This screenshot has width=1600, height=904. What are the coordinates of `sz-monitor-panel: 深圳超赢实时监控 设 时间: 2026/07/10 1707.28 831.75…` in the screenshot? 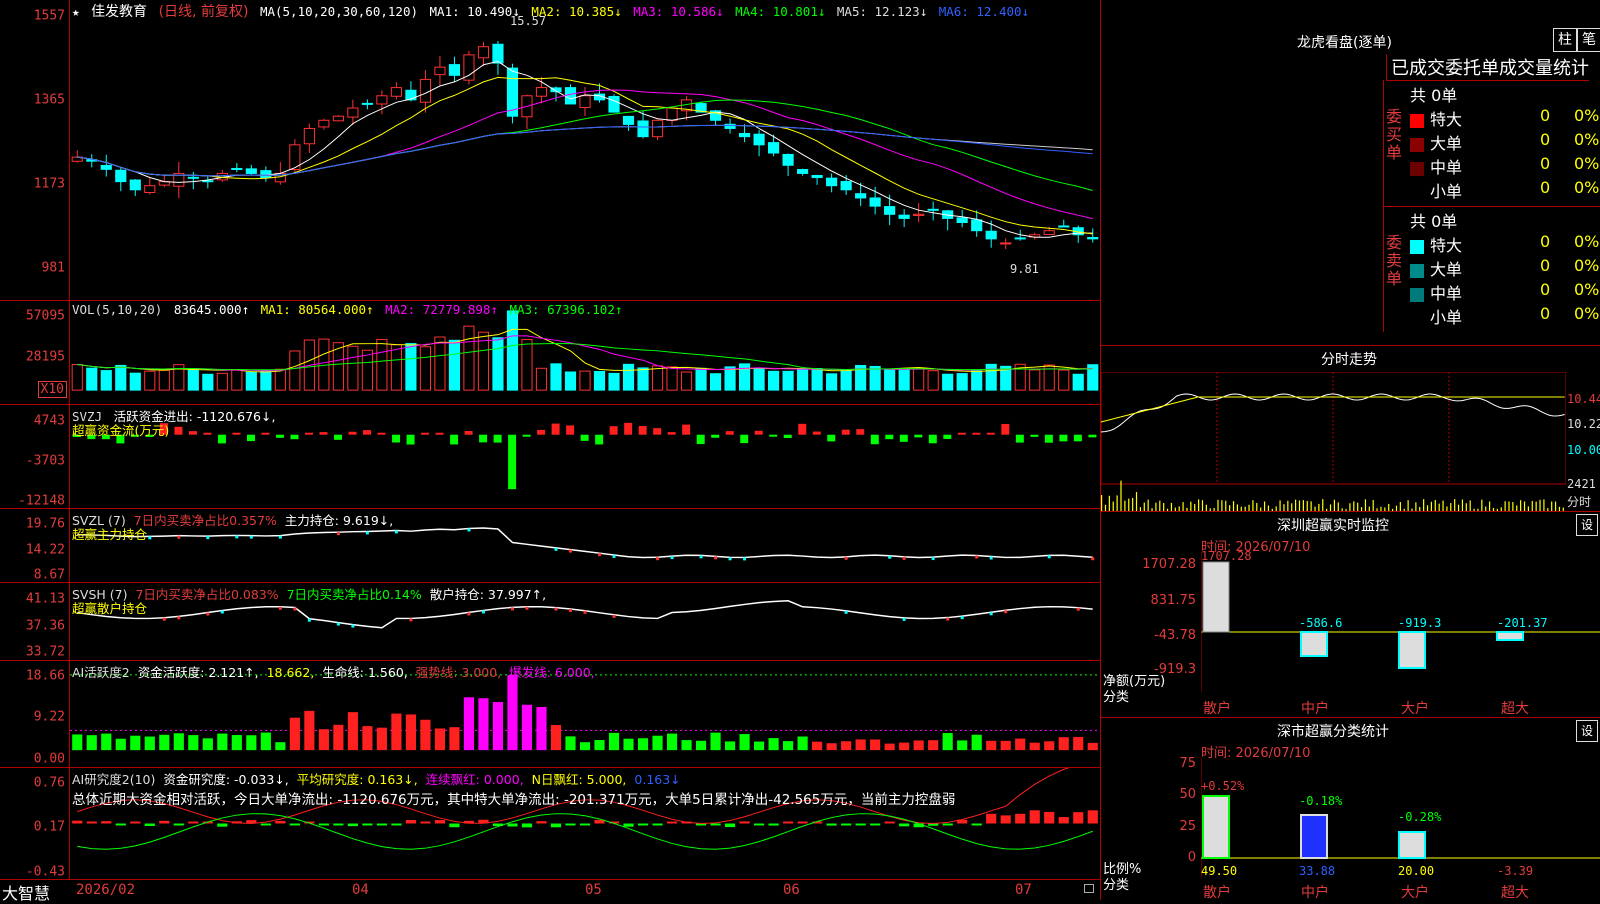 It's located at (1350, 614).